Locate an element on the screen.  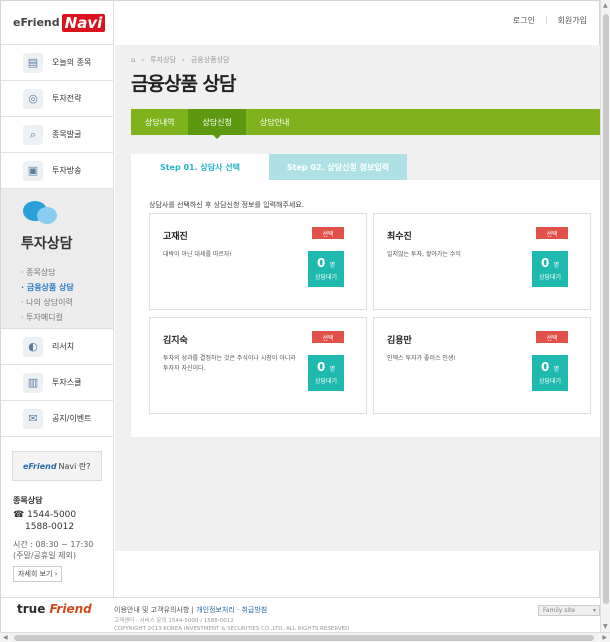
scroll-right-icon: ▶ is located at coordinates (604, 637).